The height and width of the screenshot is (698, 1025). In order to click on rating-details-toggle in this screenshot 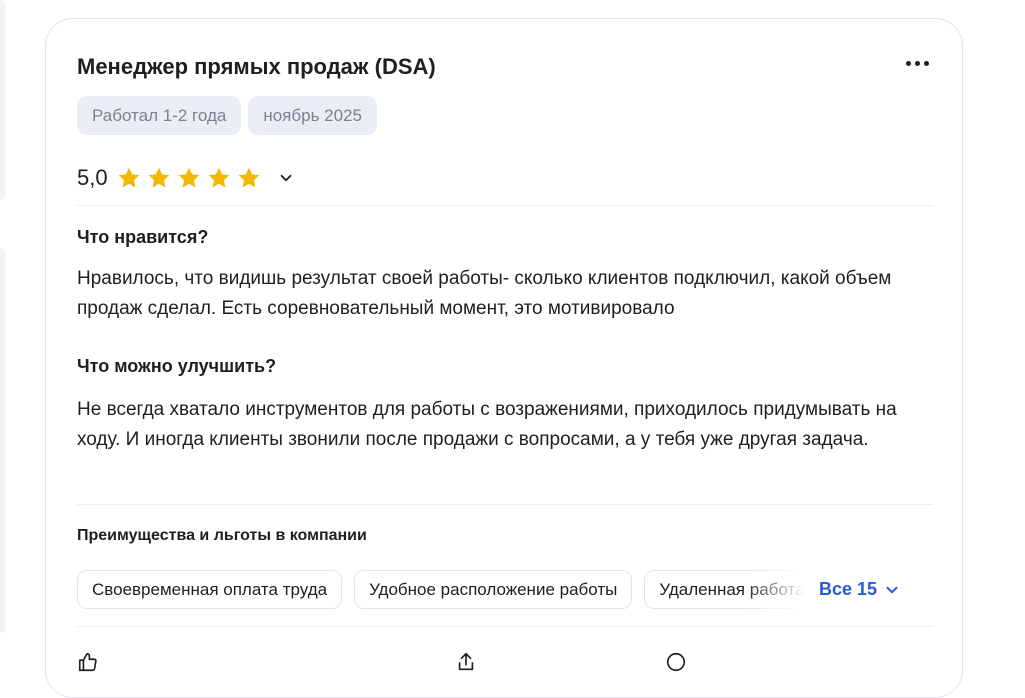, I will do `click(286, 178)`.